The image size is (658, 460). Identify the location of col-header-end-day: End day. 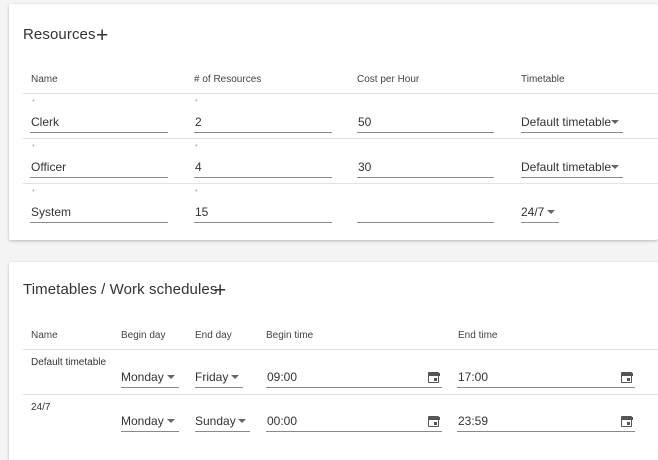
(213, 335).